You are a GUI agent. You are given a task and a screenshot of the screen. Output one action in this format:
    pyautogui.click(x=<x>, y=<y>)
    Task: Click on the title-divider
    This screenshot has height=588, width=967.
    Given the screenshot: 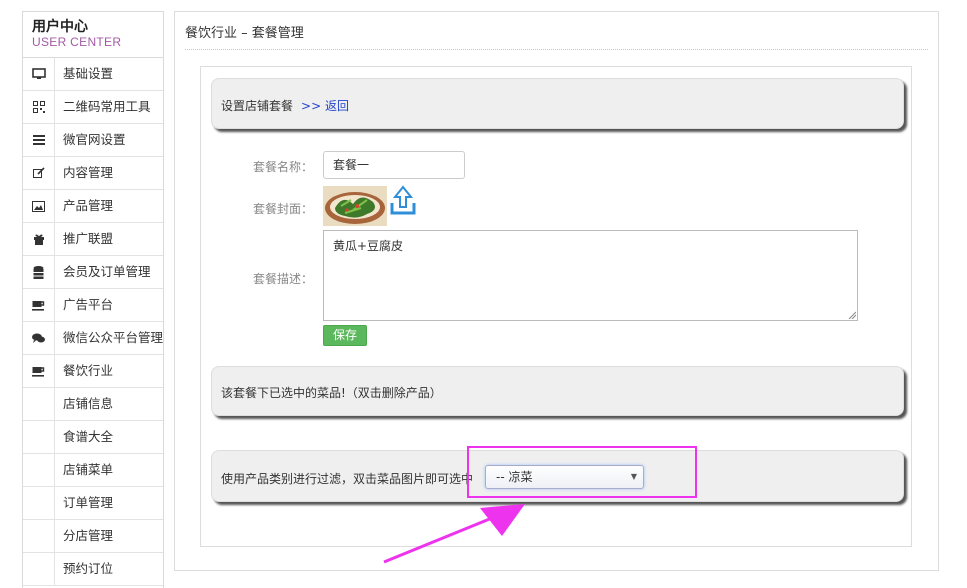 What is the action you would take?
    pyautogui.click(x=556, y=49)
    